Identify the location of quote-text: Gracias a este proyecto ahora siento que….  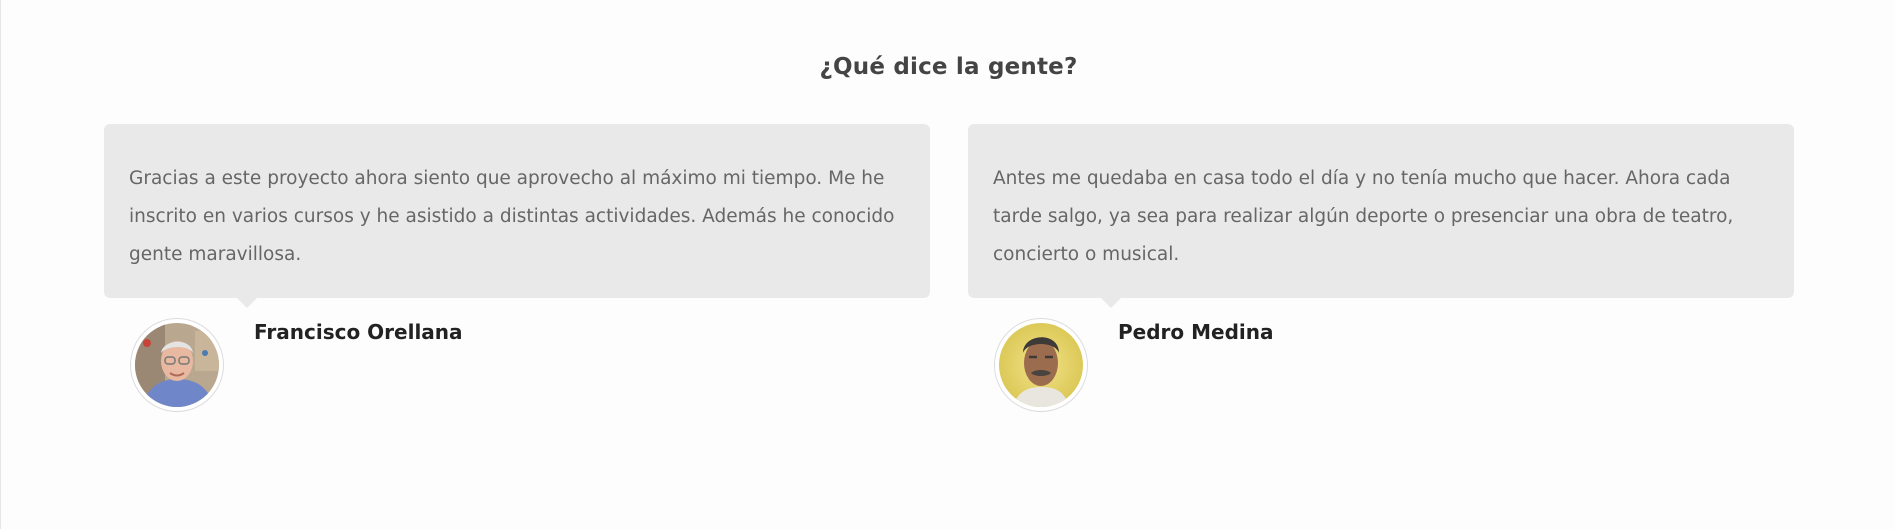
(512, 216).